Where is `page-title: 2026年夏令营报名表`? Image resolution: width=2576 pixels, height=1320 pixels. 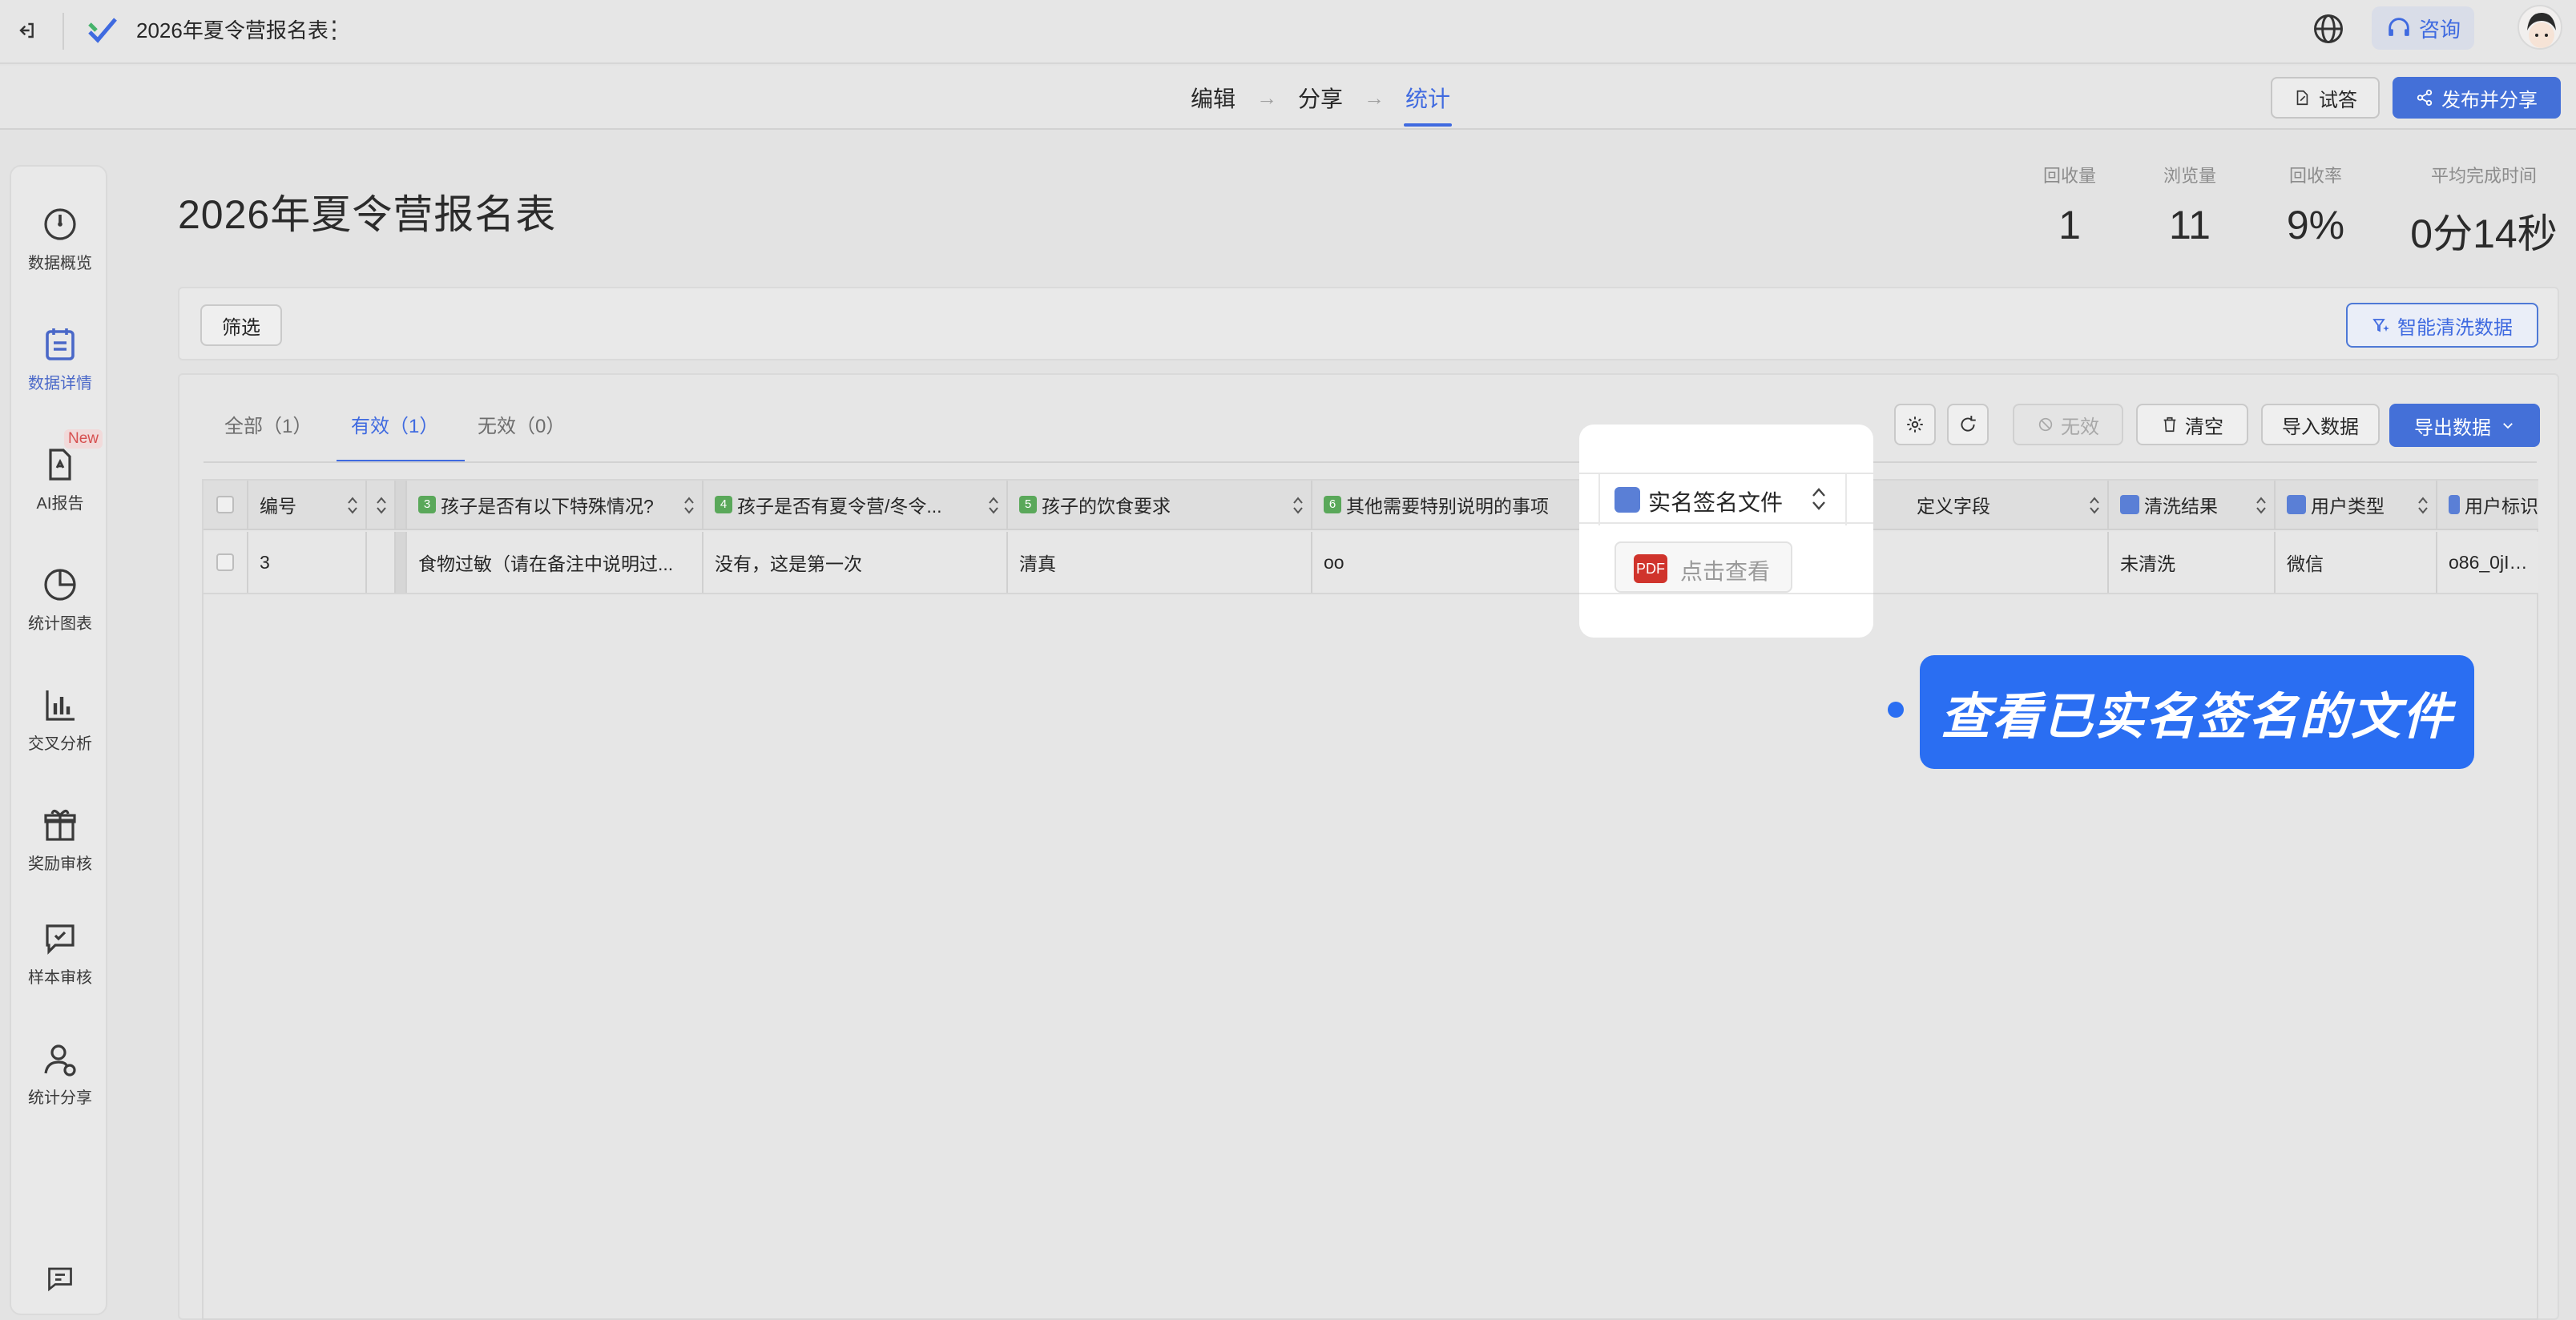 page-title: 2026年夏令营报名表 is located at coordinates (367, 214).